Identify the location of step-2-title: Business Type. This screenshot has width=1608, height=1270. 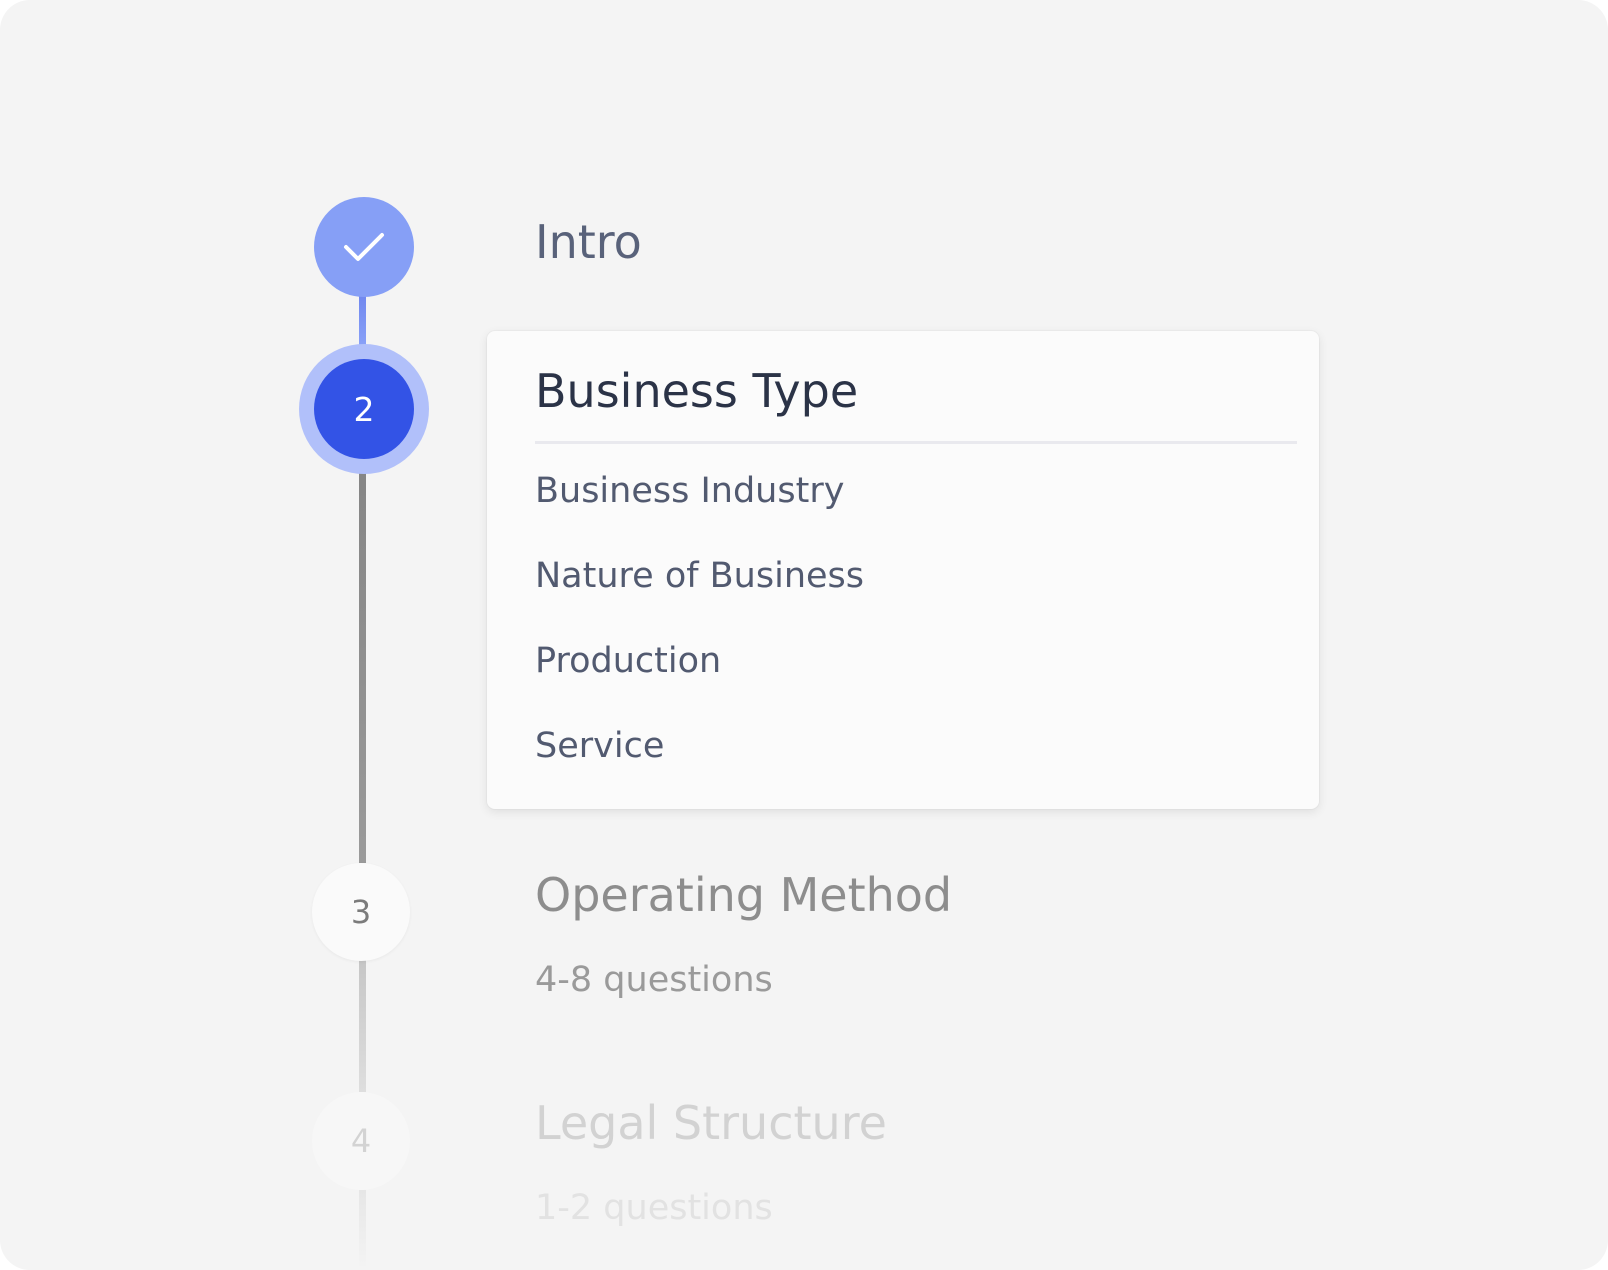
(697, 391).